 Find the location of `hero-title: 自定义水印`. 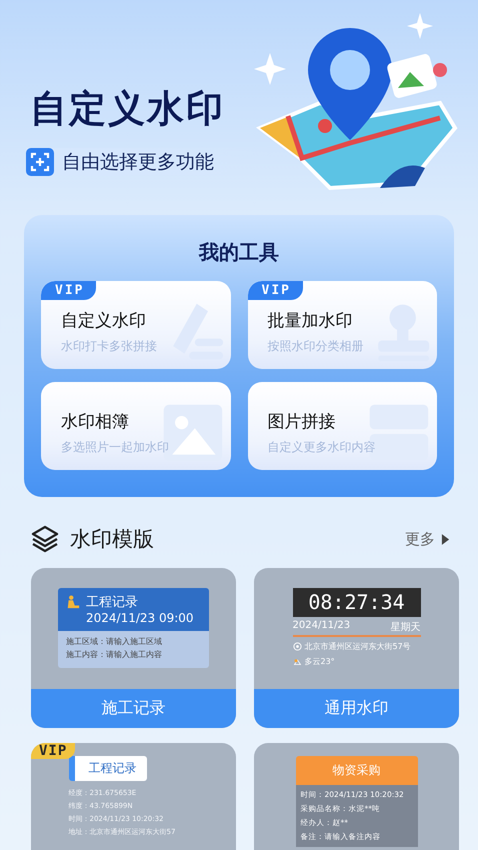

hero-title: 自定义水印 is located at coordinates (128, 109).